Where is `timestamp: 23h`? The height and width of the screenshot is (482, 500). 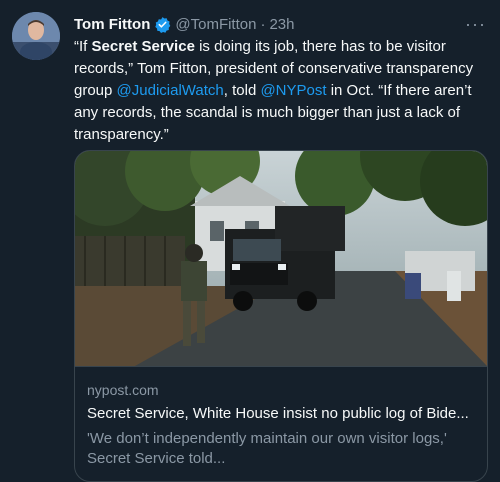 timestamp: 23h is located at coordinates (281, 24).